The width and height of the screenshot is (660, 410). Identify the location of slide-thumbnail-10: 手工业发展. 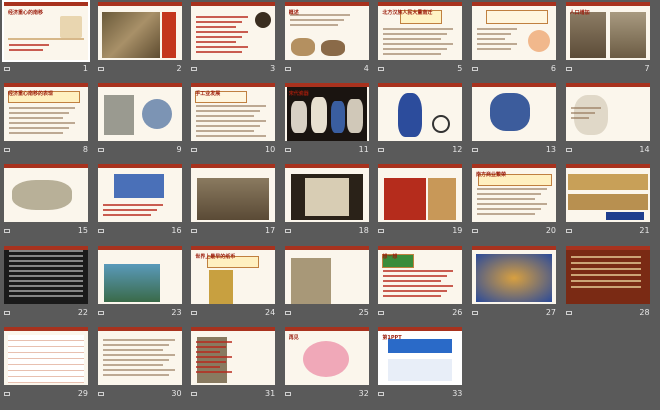
(233, 112).